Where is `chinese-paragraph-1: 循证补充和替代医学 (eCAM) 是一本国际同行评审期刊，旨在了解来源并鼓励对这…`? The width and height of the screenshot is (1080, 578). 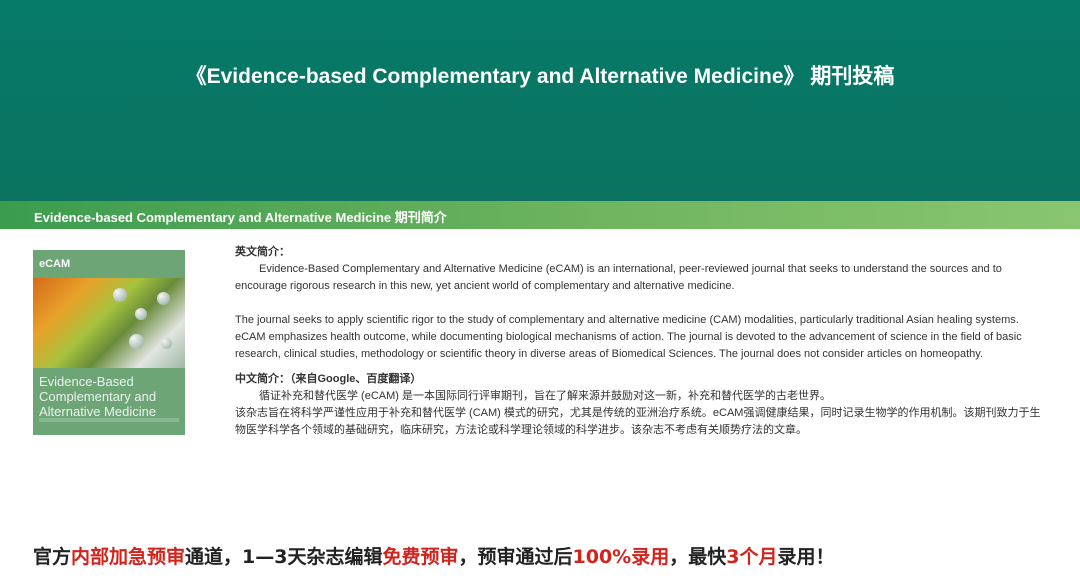 chinese-paragraph-1: 循证补充和替代医学 (eCAM) 是一本国际同行评审期刊，旨在了解来源并鼓励对这… is located at coordinates (545, 396).